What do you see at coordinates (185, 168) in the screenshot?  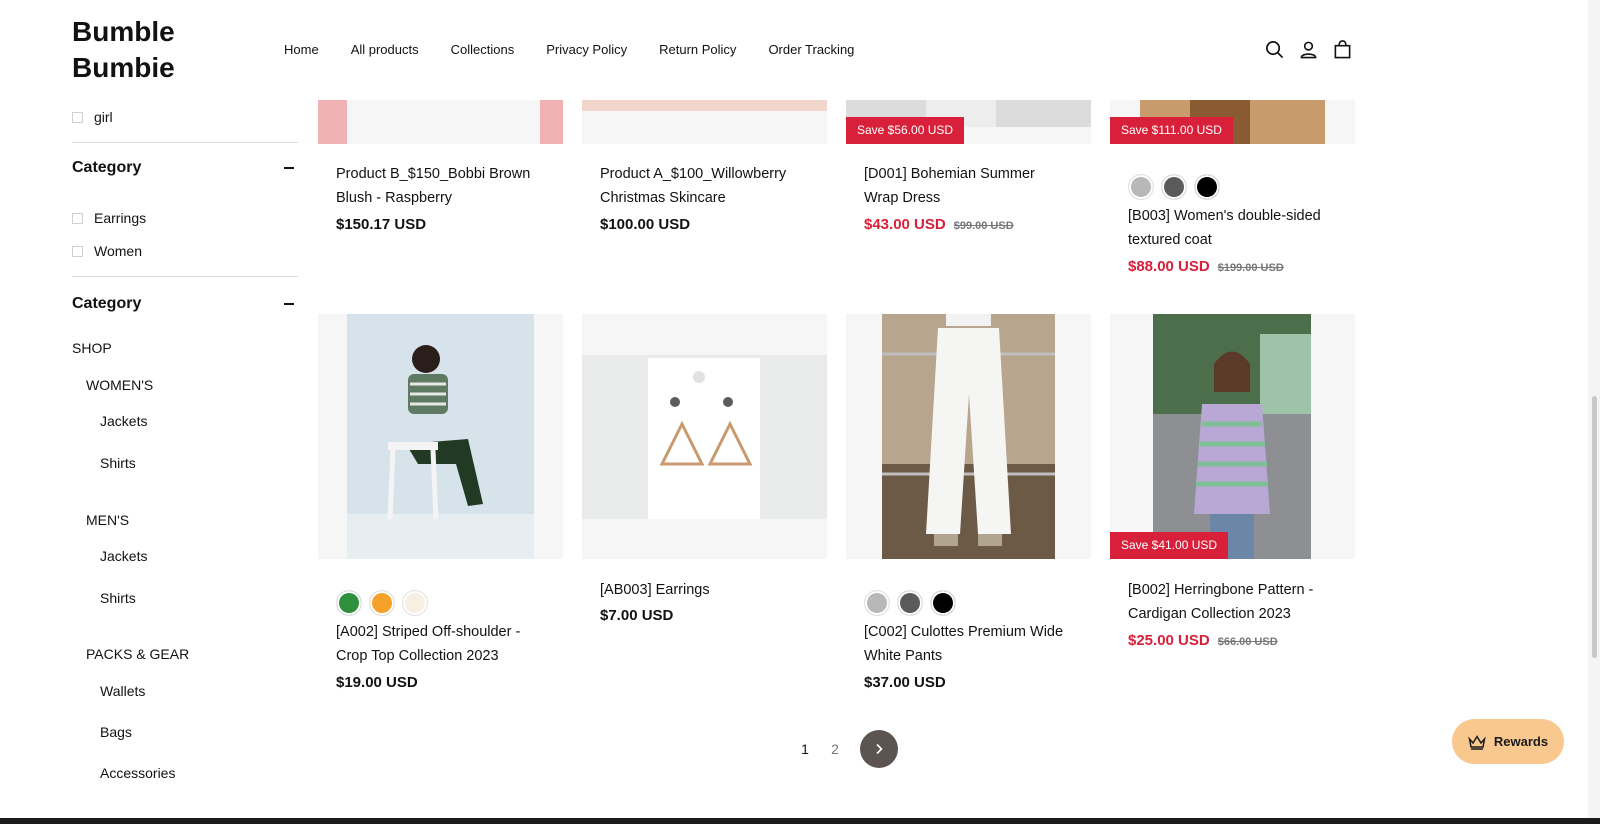 I see `category-filter-header-1: Category` at bounding box center [185, 168].